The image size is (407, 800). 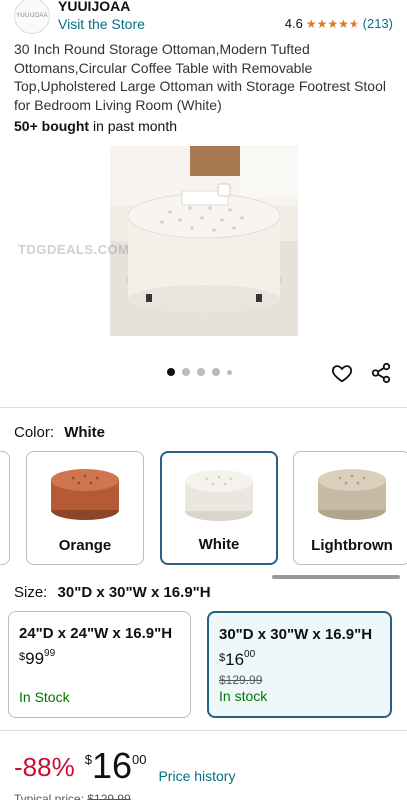 I want to click on list-price: $129.99, so click(x=241, y=680).